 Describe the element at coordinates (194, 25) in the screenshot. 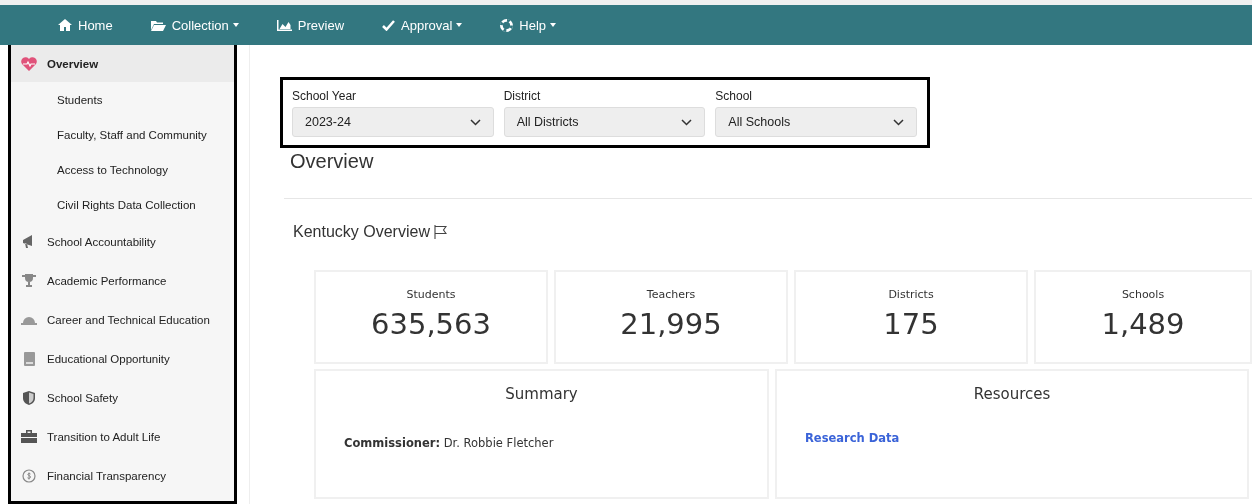

I see `nav-link: Collection` at that location.